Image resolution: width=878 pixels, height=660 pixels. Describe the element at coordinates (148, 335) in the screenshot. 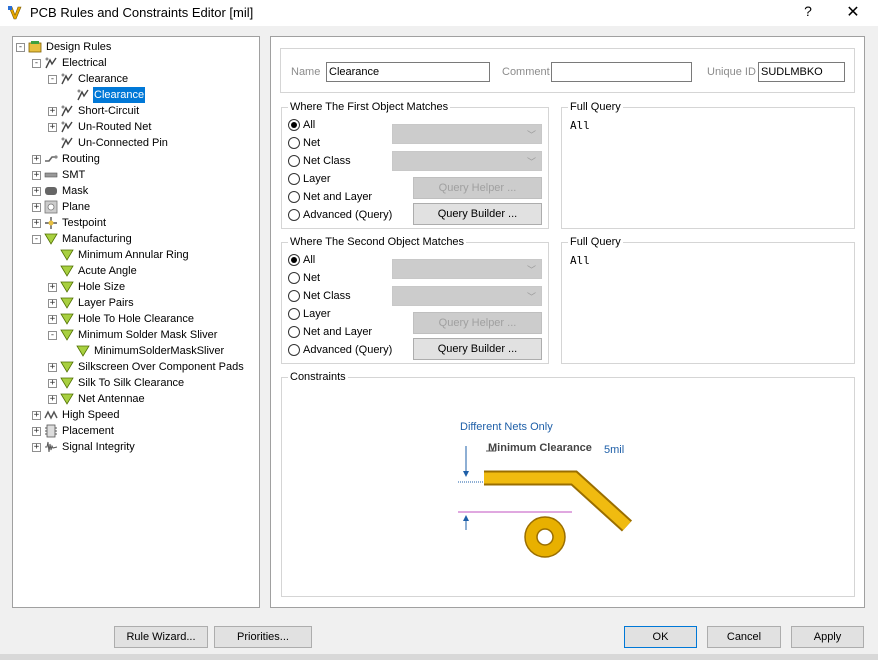

I see `tree-item-label: Minimum Solder Mask Sliver` at that location.